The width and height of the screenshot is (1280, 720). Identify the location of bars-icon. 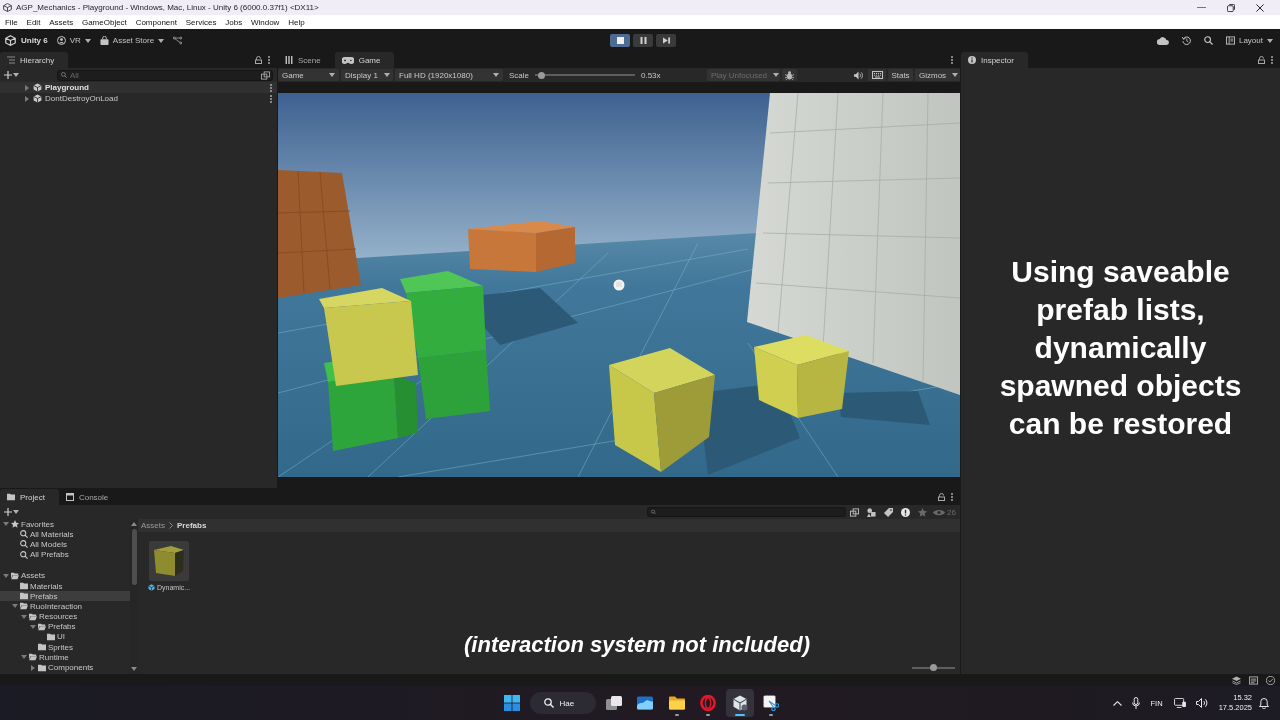
(289, 60).